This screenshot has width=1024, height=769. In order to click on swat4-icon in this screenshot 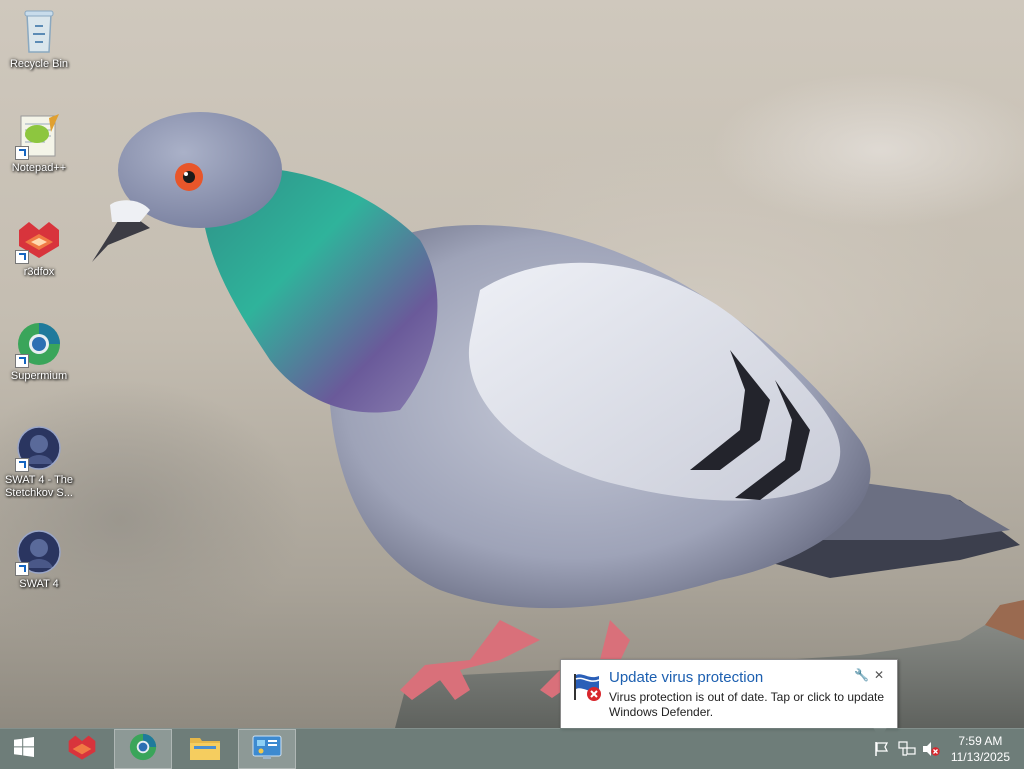, I will do `click(39, 552)`.